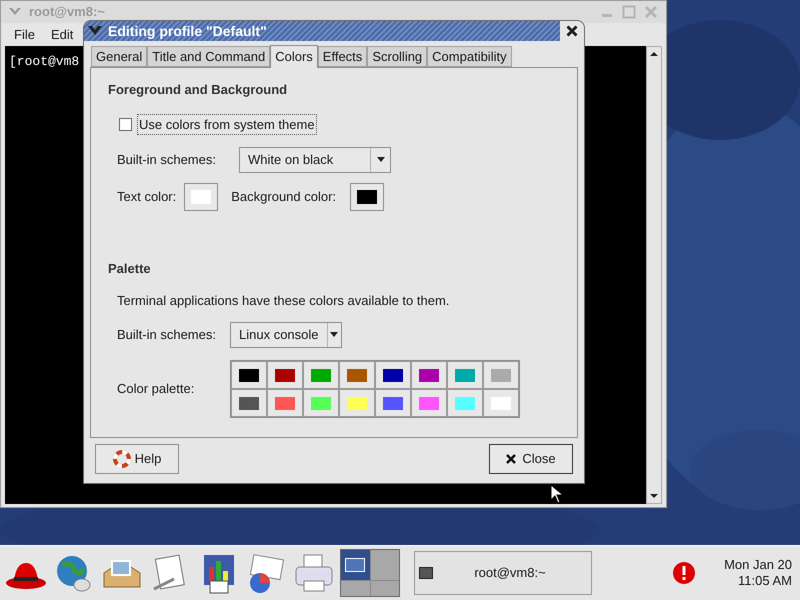 Image resolution: width=800 pixels, height=600 pixels. Describe the element at coordinates (283, 197) in the screenshot. I see `field-label: Background color:` at that location.